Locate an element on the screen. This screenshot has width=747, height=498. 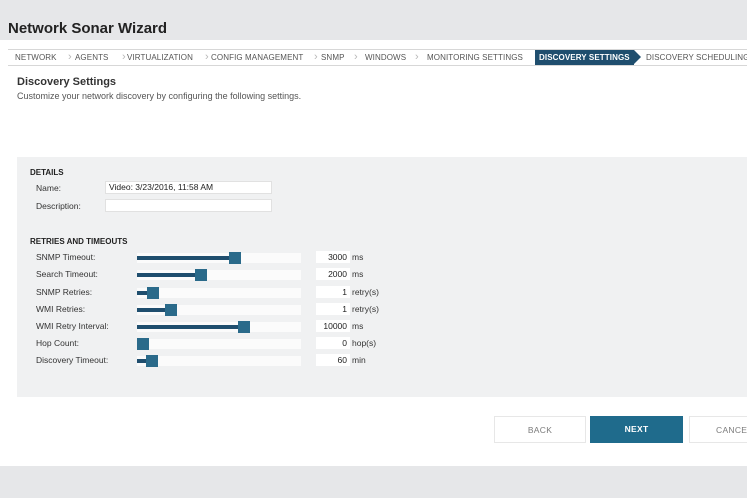
wmi-retries-value: 1 is located at coordinates (333, 309).